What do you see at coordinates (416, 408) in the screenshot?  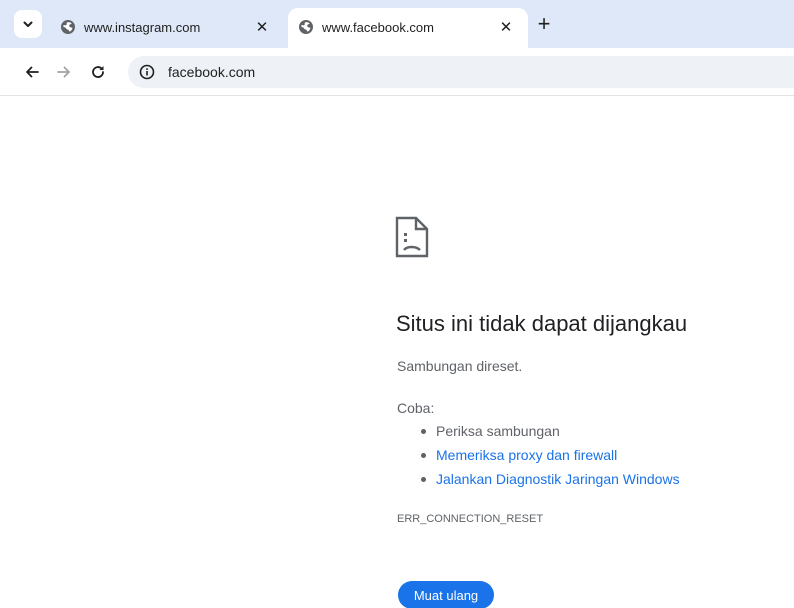 I see `suggestions-label: Coba:` at bounding box center [416, 408].